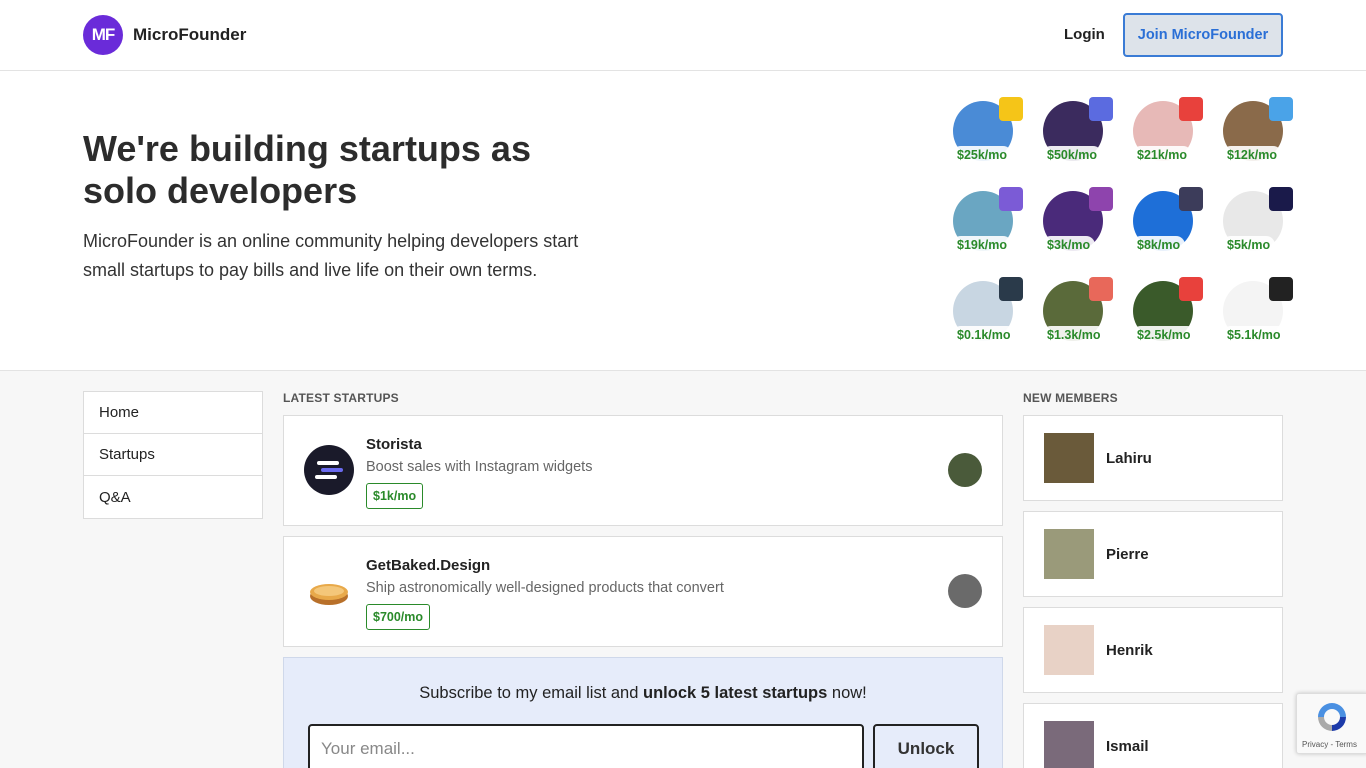 The height and width of the screenshot is (768, 1366). What do you see at coordinates (984, 335) in the screenshot?
I see `founder-mrr: $0.1k/mo` at bounding box center [984, 335].